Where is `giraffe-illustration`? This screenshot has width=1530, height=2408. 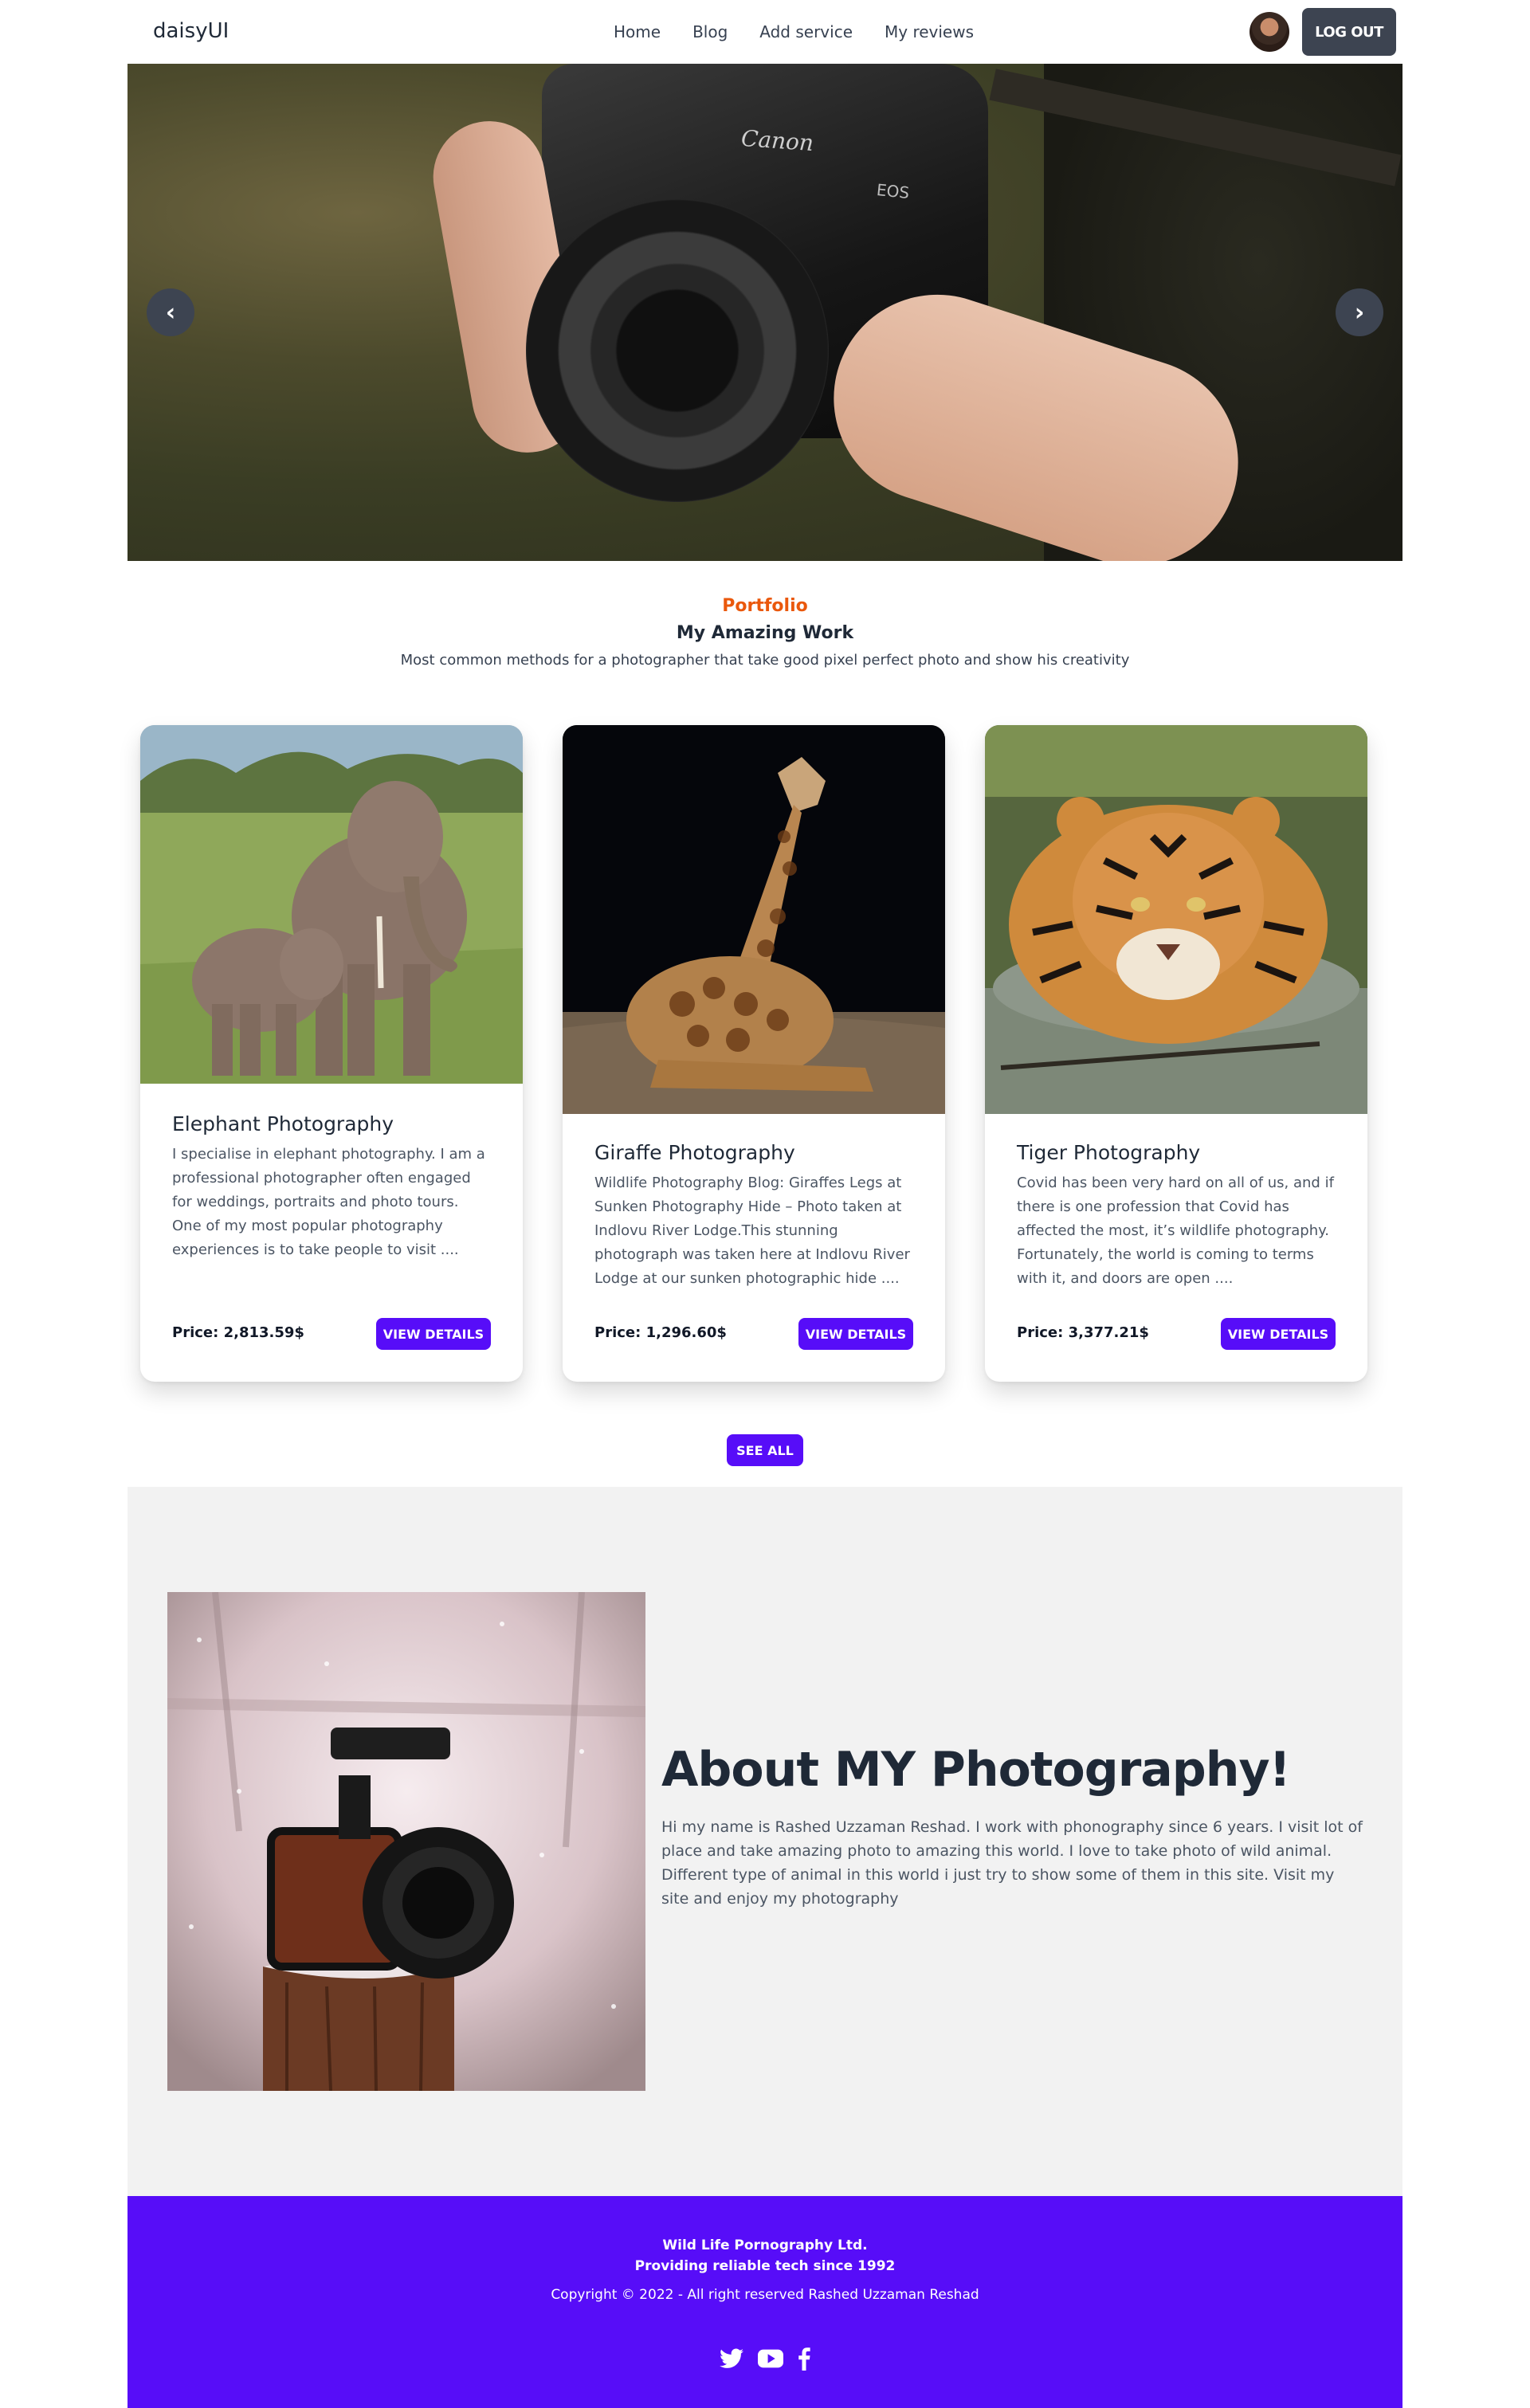
giraffe-illustration is located at coordinates (754, 919).